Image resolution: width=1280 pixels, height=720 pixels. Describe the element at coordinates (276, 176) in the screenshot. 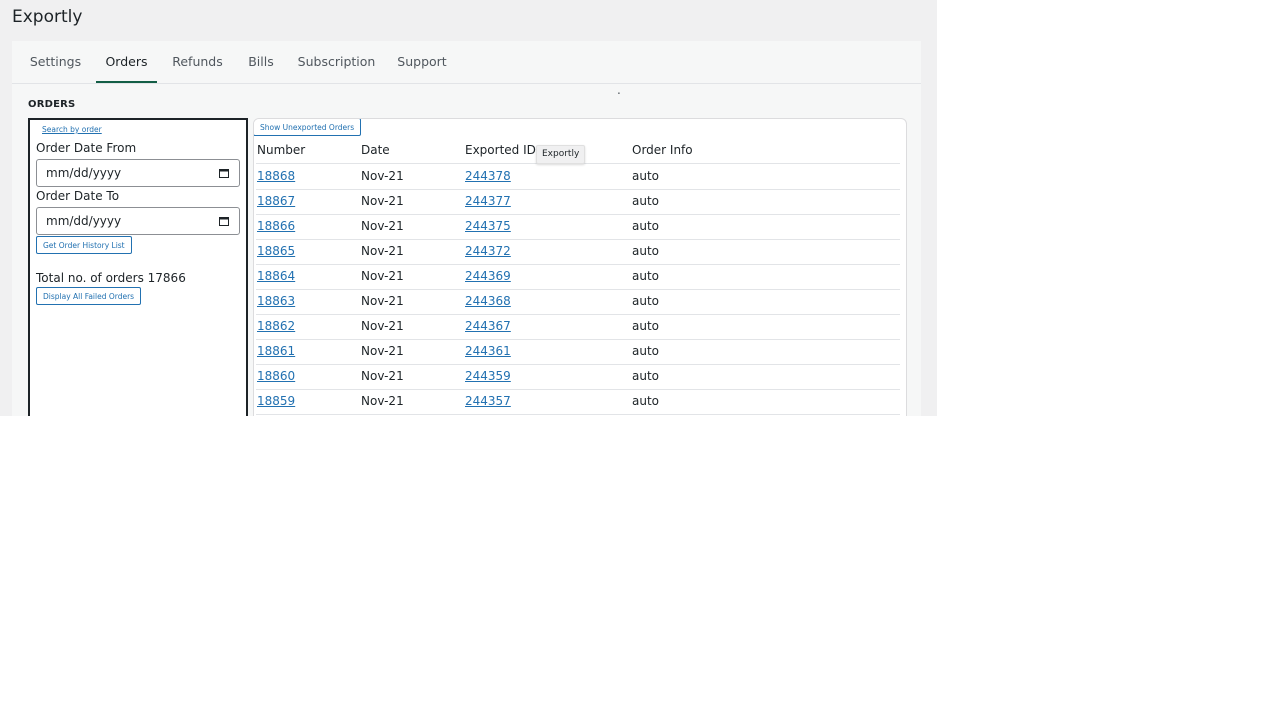

I see `order-number-link: 18868` at that location.